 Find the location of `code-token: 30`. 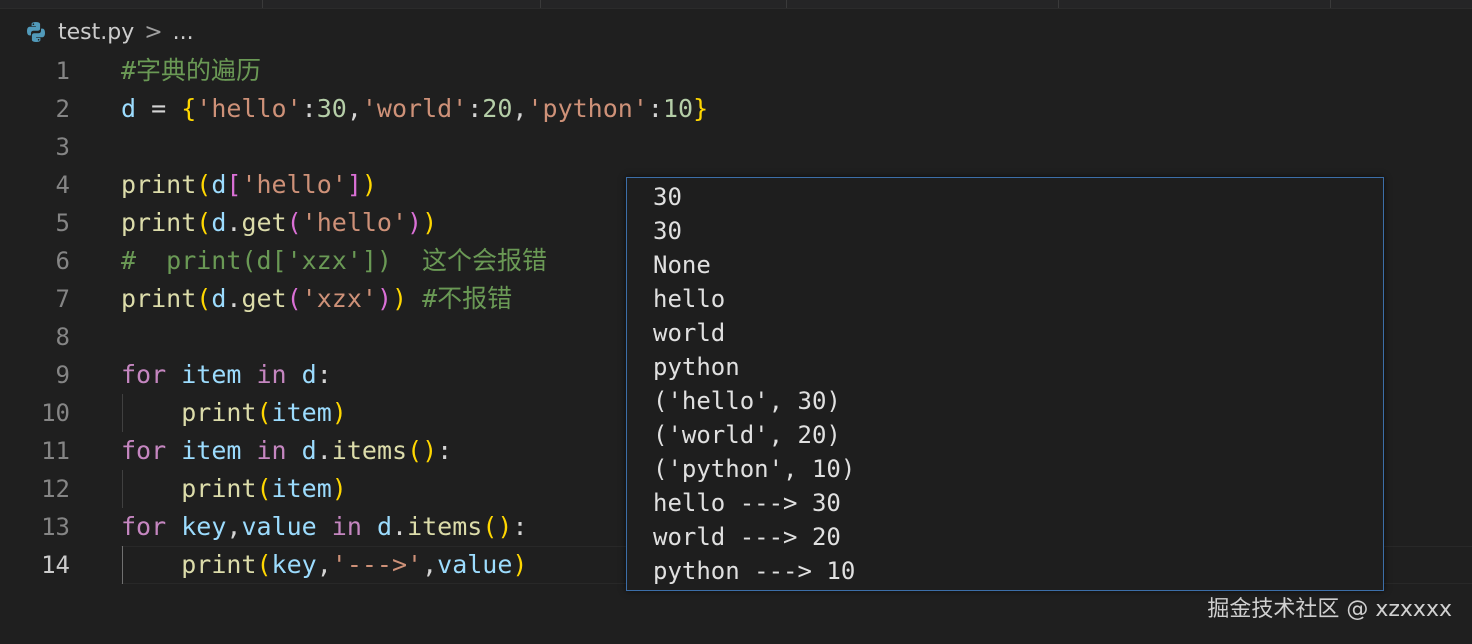

code-token: 30 is located at coordinates (331, 108).